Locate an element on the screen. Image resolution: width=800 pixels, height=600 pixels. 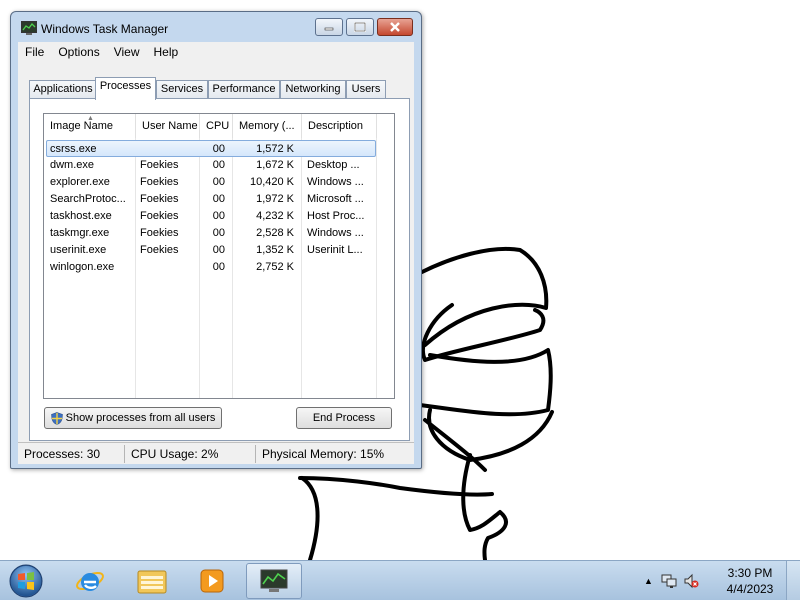
cell-memory: 1,972 K is located at coordinates (275, 199).